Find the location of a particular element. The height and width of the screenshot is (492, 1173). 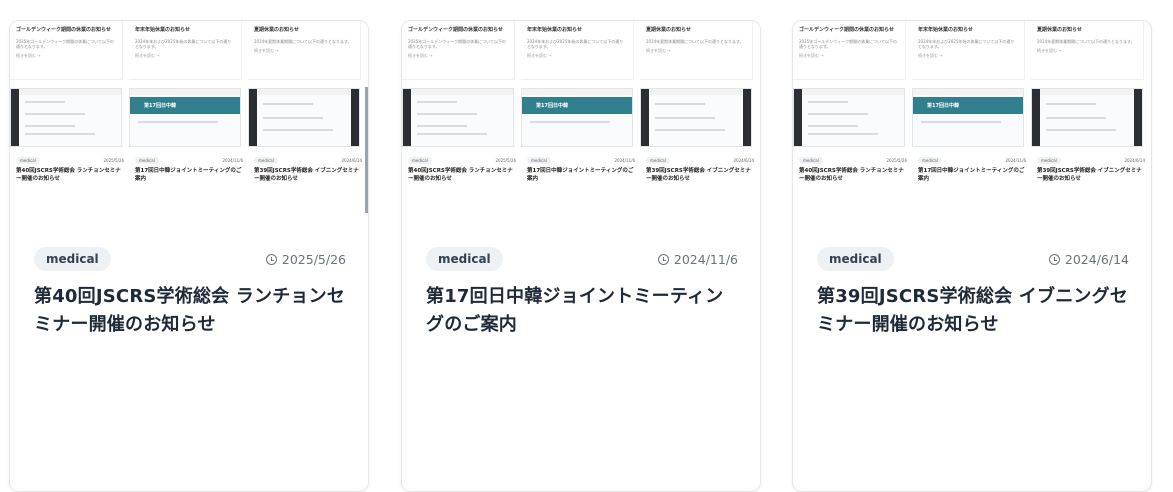

post-date: 2025/5/26 is located at coordinates (305, 259).